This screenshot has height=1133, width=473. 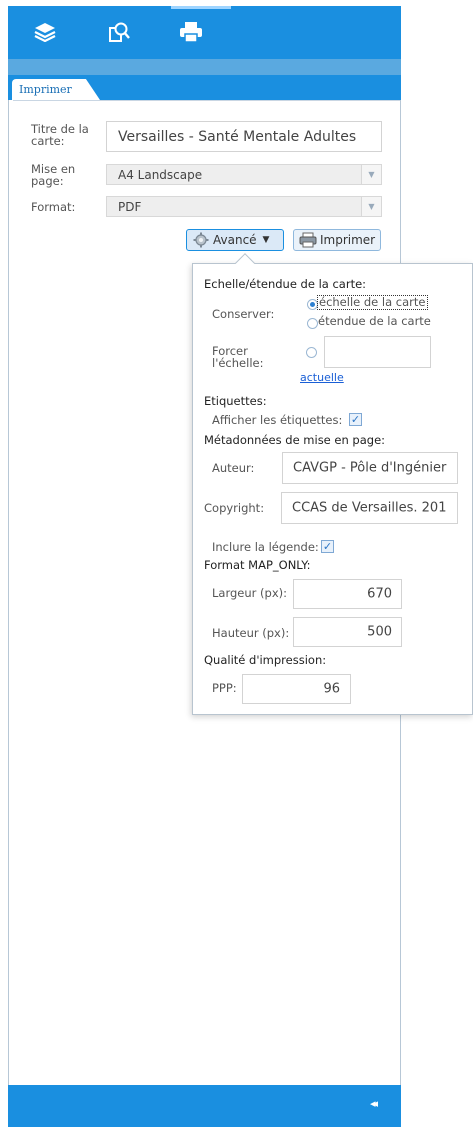 I want to click on tab-print-label: Imprimer, so click(x=45, y=89).